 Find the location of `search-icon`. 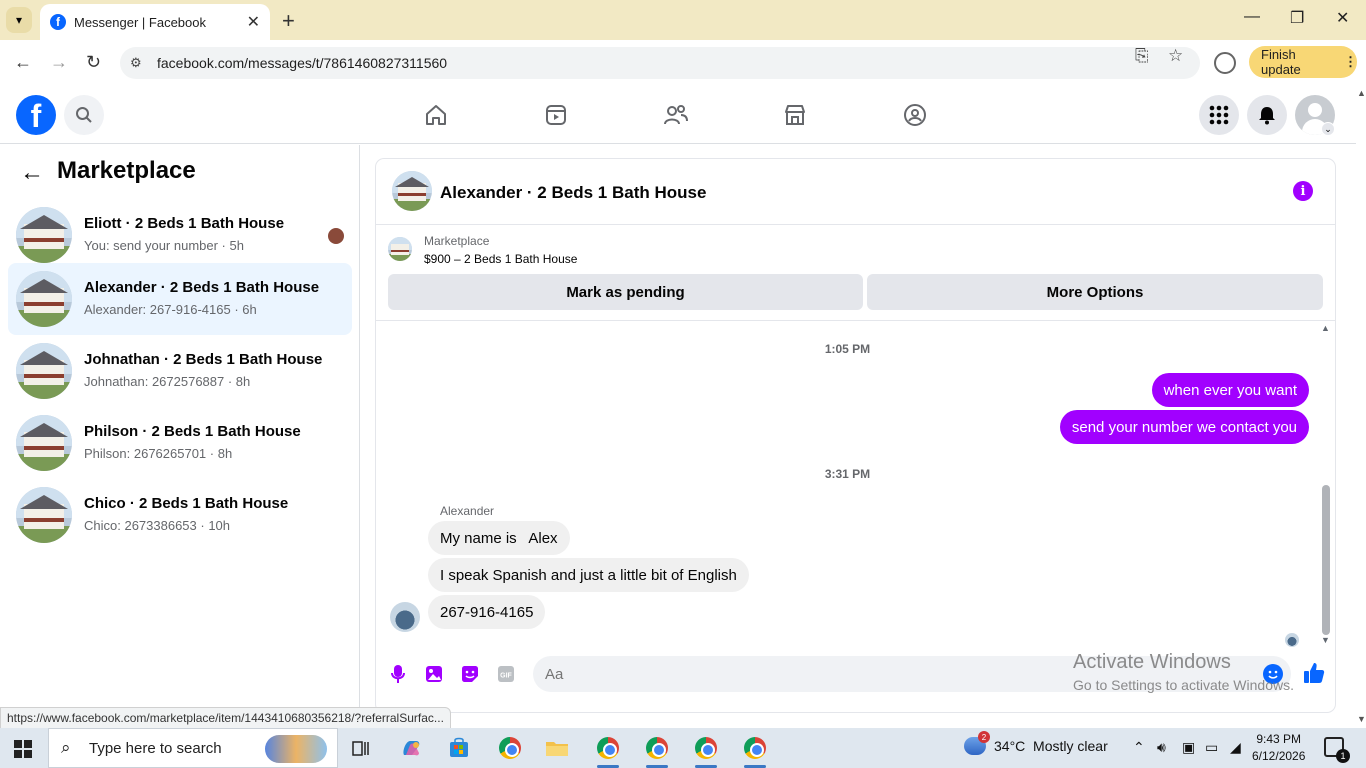

search-icon is located at coordinates (84, 115).